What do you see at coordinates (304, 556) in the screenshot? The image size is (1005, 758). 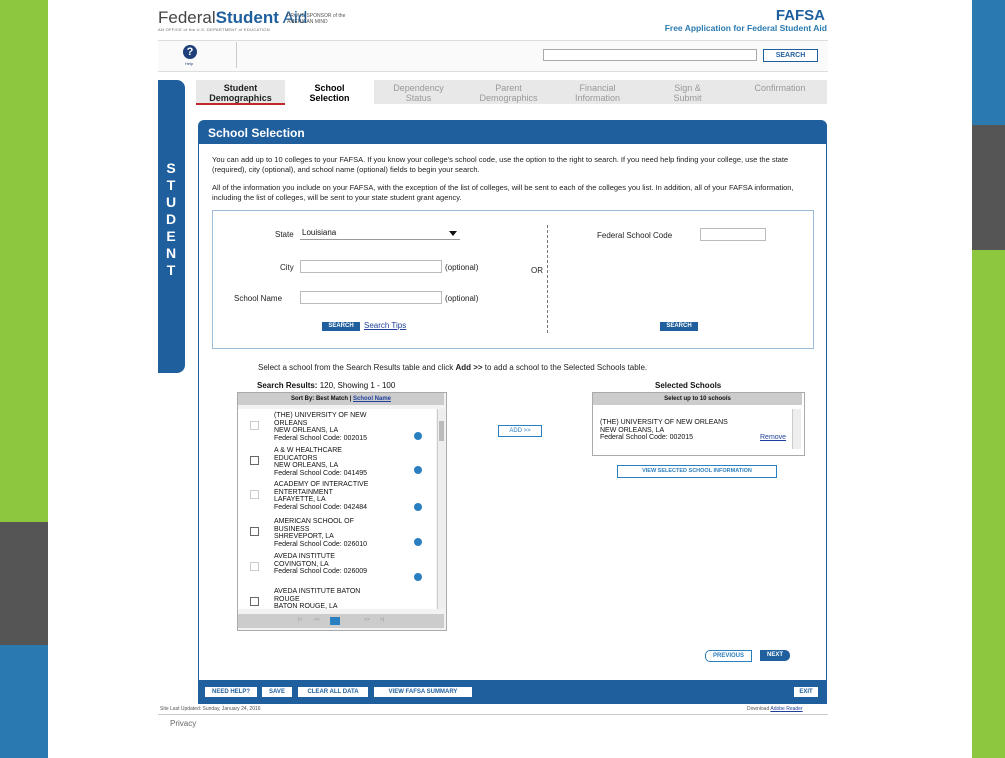 I see `result-name1: AVEDA INSTITUTE` at bounding box center [304, 556].